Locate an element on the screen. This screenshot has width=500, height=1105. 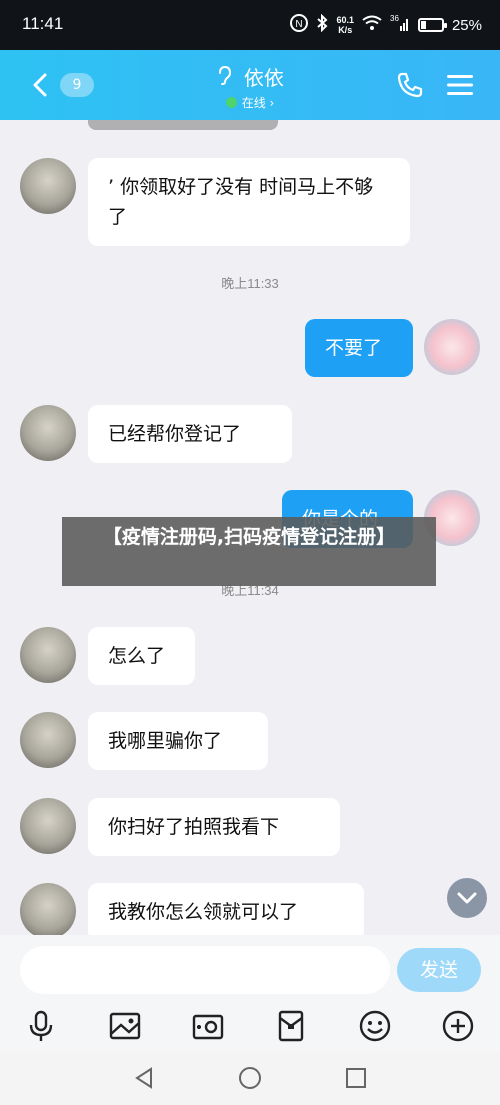
overlay-title-banner: 【疫情注册码,扫码疫情登记注册】 is located at coordinates (249, 551).